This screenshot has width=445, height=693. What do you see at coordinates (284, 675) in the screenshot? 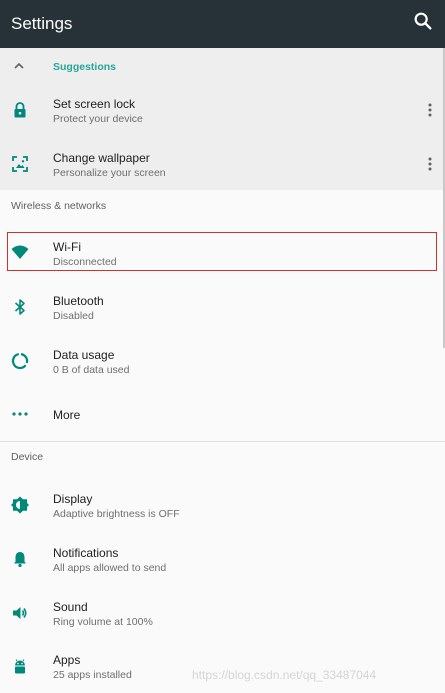
I see `watermark: https://blog.csdn.net/qq_33487044` at bounding box center [284, 675].